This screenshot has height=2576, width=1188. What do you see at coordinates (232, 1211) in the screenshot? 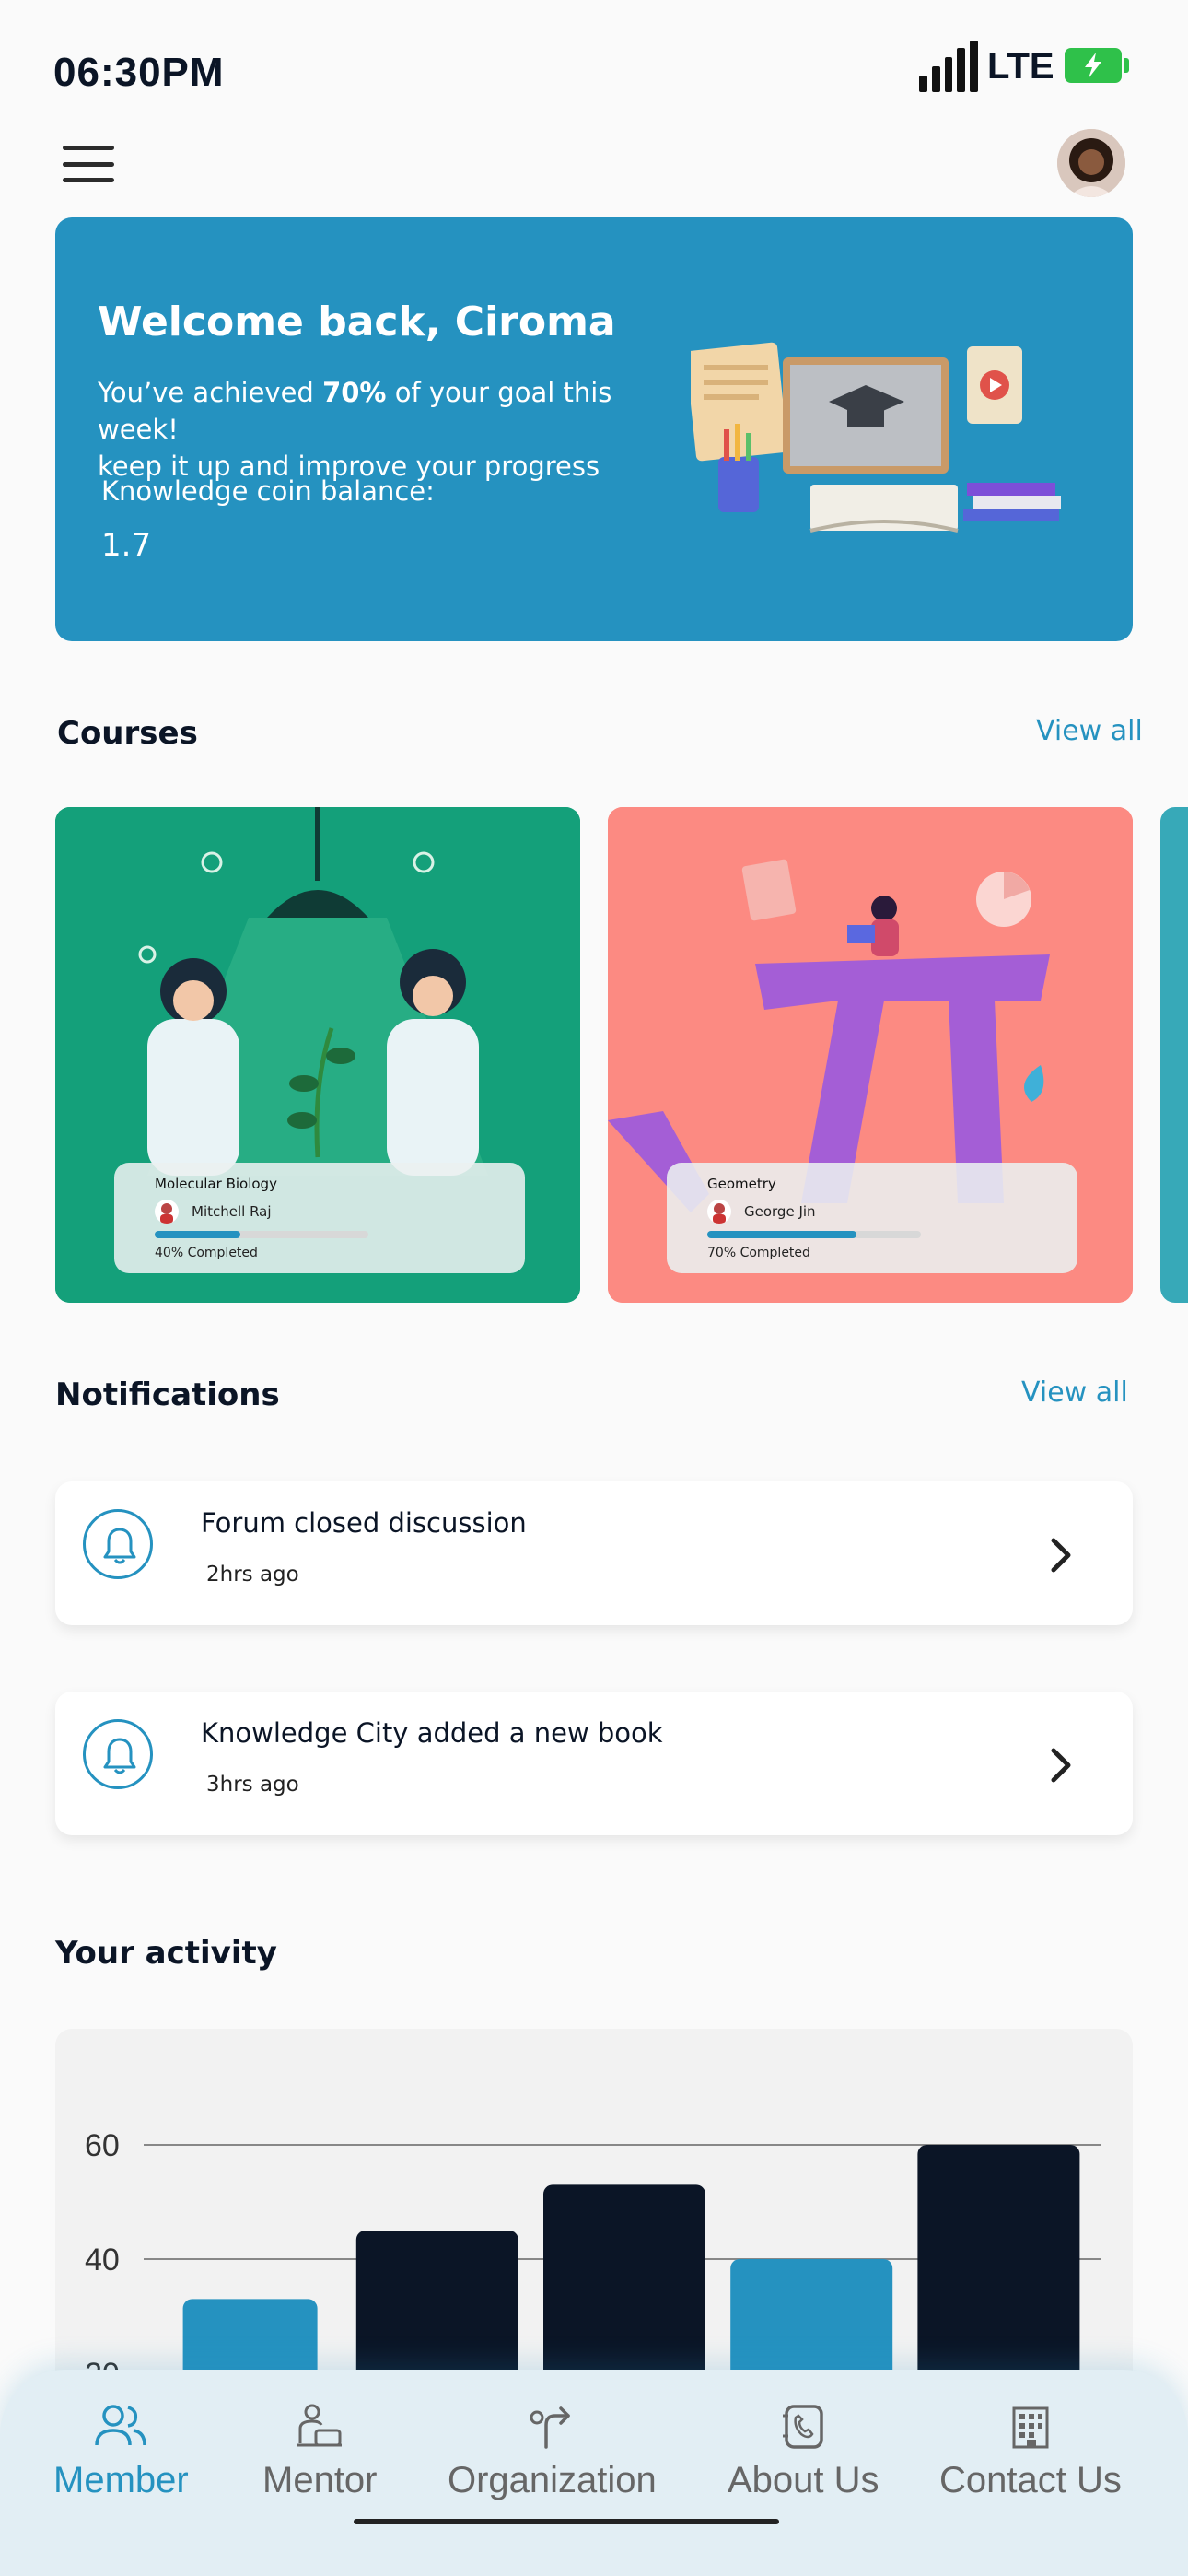
I see `mentor-name: Mitchell Raj` at bounding box center [232, 1211].